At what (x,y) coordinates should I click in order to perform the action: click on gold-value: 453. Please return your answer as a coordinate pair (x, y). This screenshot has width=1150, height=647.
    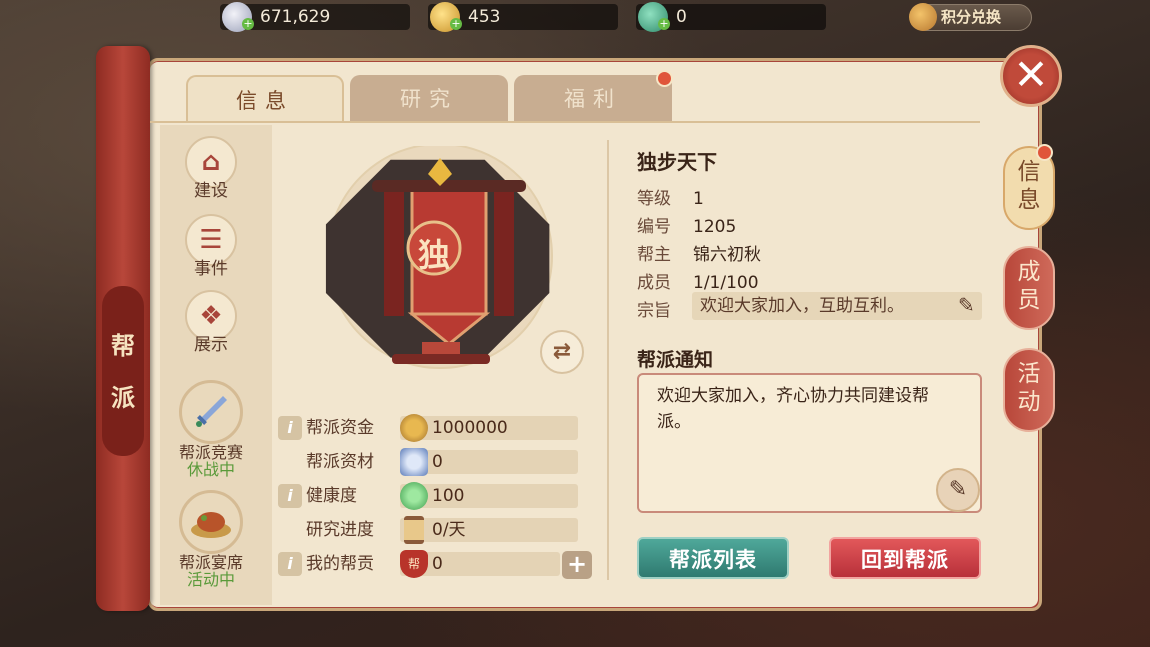
    Looking at the image, I should click on (484, 17).